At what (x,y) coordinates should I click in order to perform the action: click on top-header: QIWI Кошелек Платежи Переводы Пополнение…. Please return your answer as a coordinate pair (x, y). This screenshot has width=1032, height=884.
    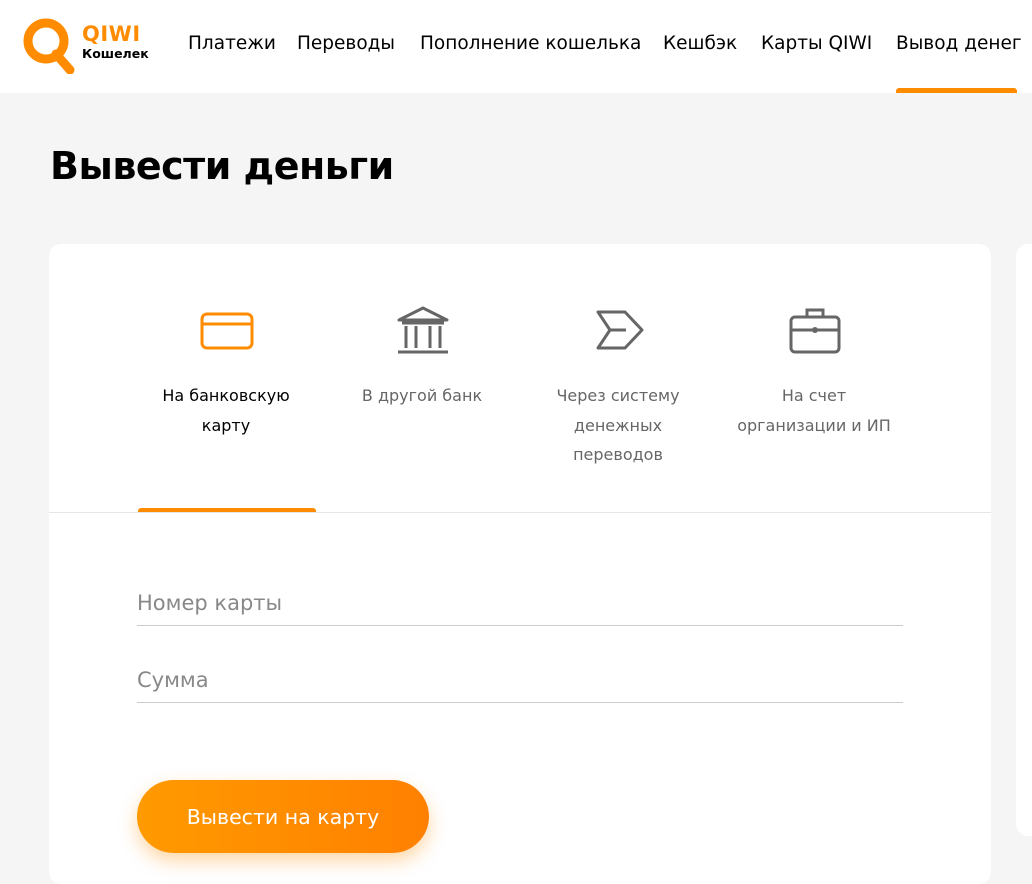
    Looking at the image, I should click on (516, 46).